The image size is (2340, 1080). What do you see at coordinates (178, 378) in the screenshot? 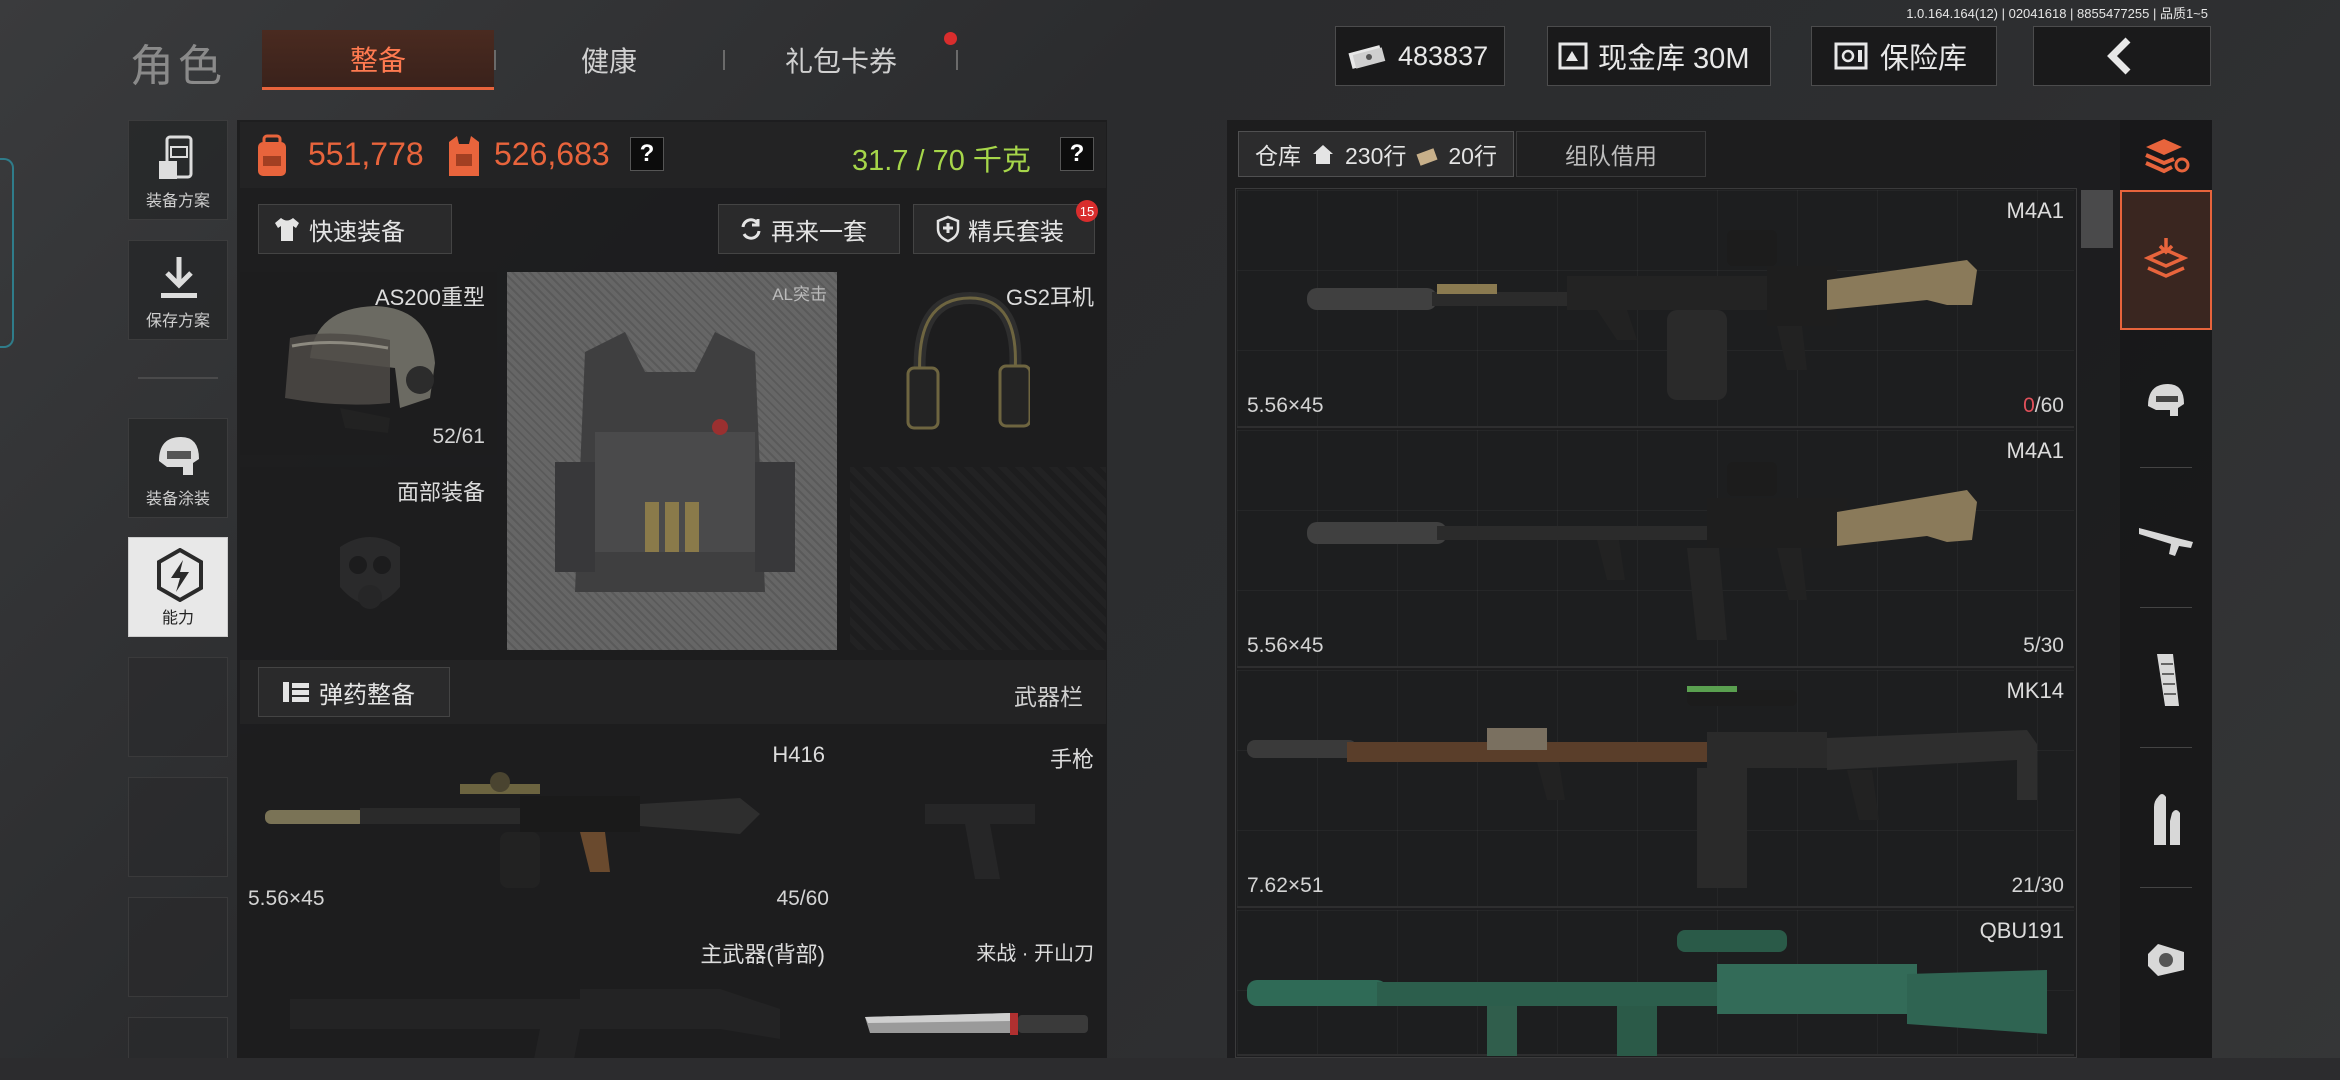
I see `sidebar-divider` at bounding box center [178, 378].